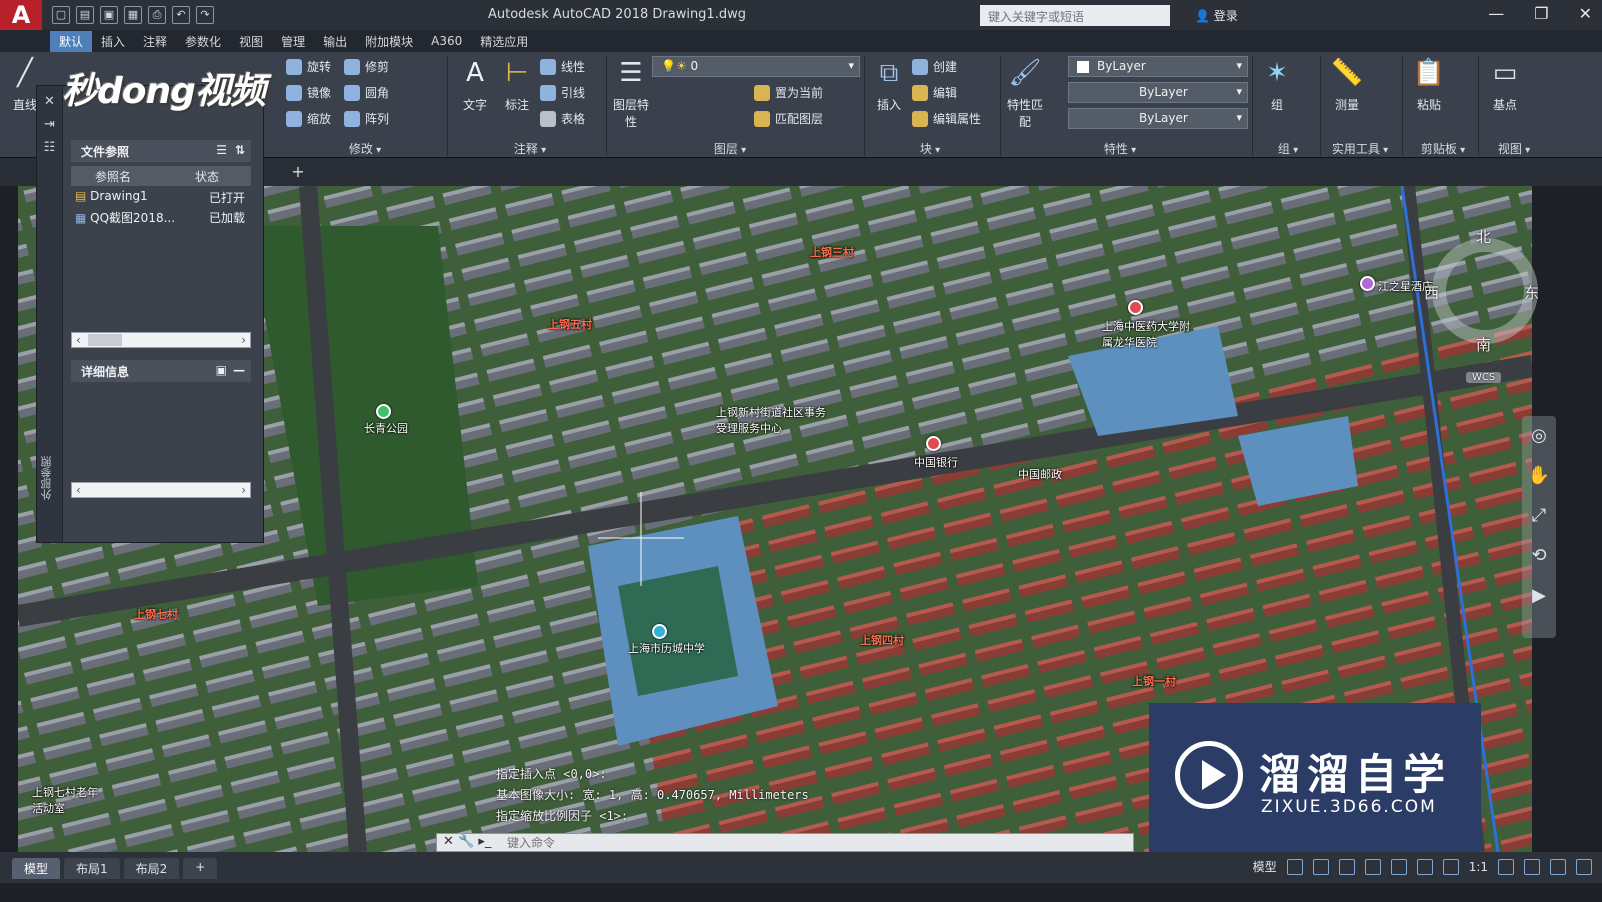  What do you see at coordinates (562, 66) in the screenshot?
I see `linear-button: 线性` at bounding box center [562, 66].